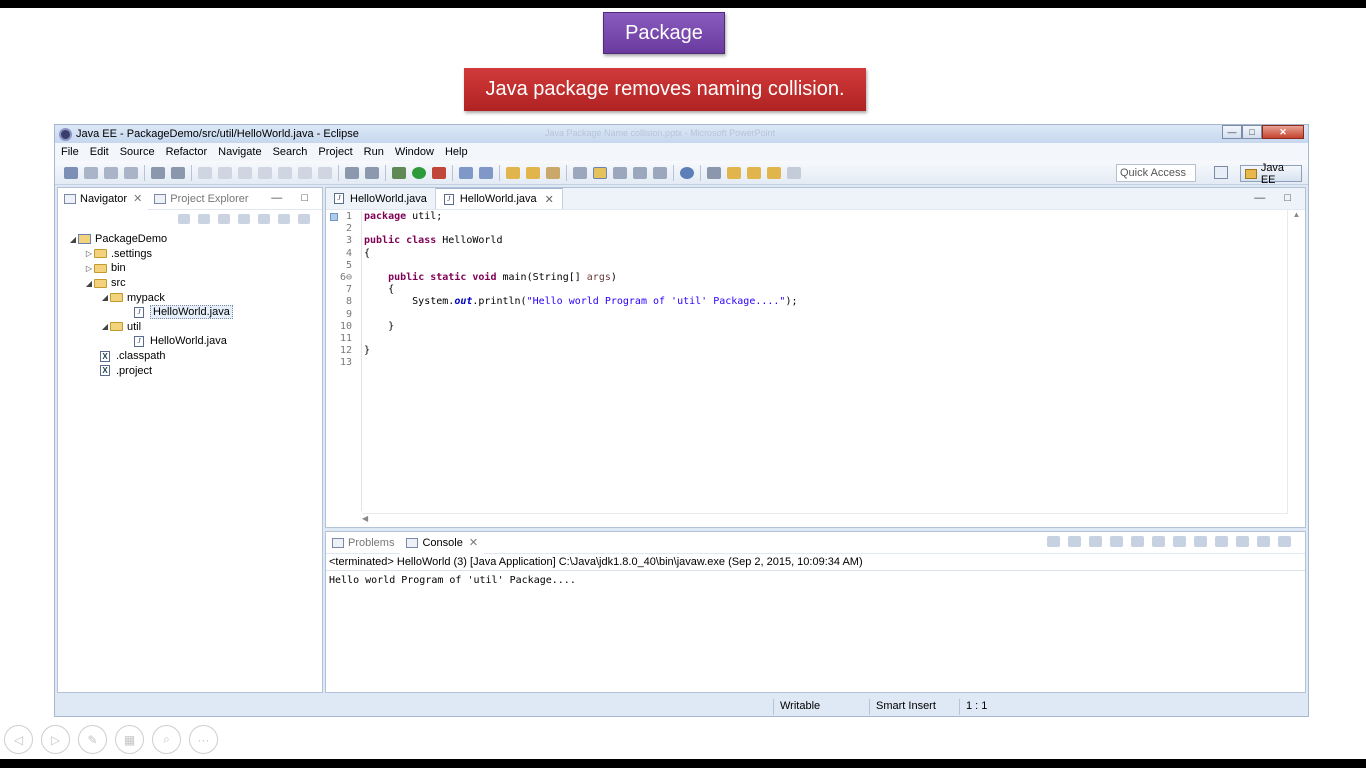 This screenshot has height=768, width=1366. What do you see at coordinates (1200, 541) in the screenshot?
I see `pin-console-icon` at bounding box center [1200, 541].